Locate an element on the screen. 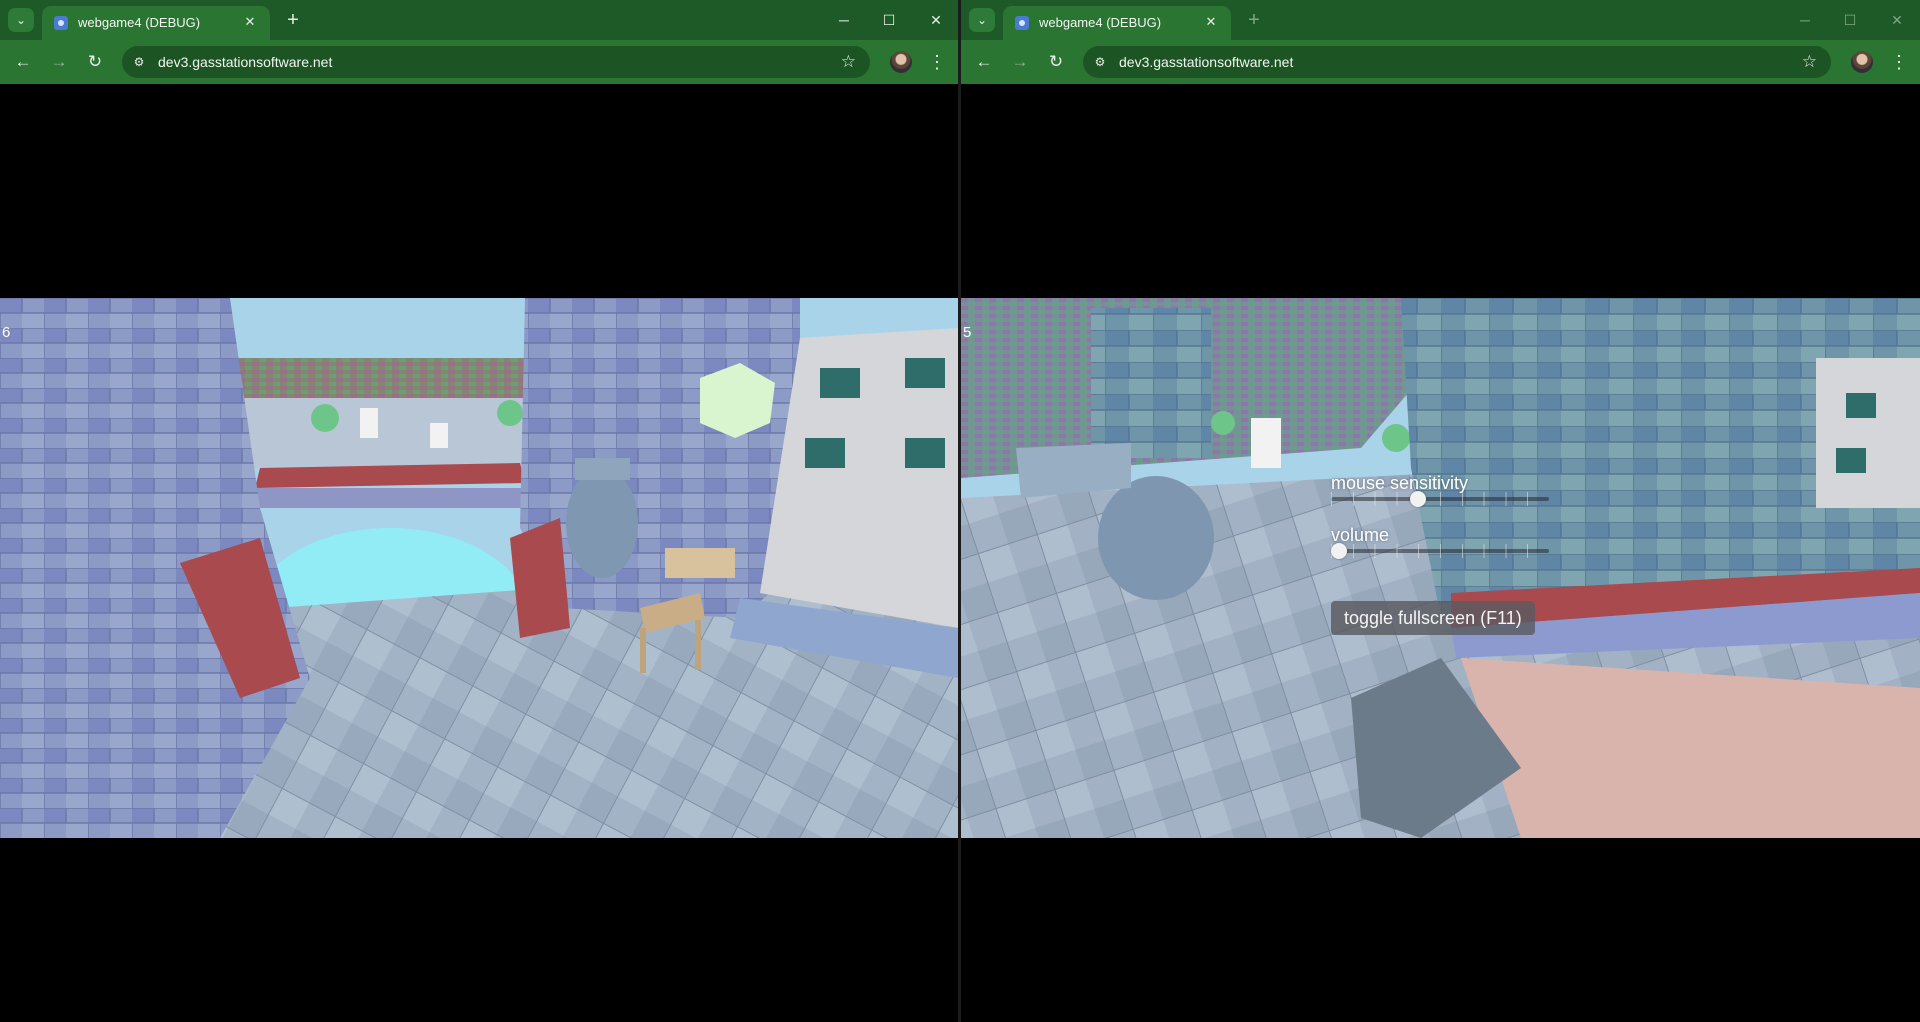 The height and width of the screenshot is (1022, 1920). mouse-sensitivity-slider is located at coordinates (1440, 499).